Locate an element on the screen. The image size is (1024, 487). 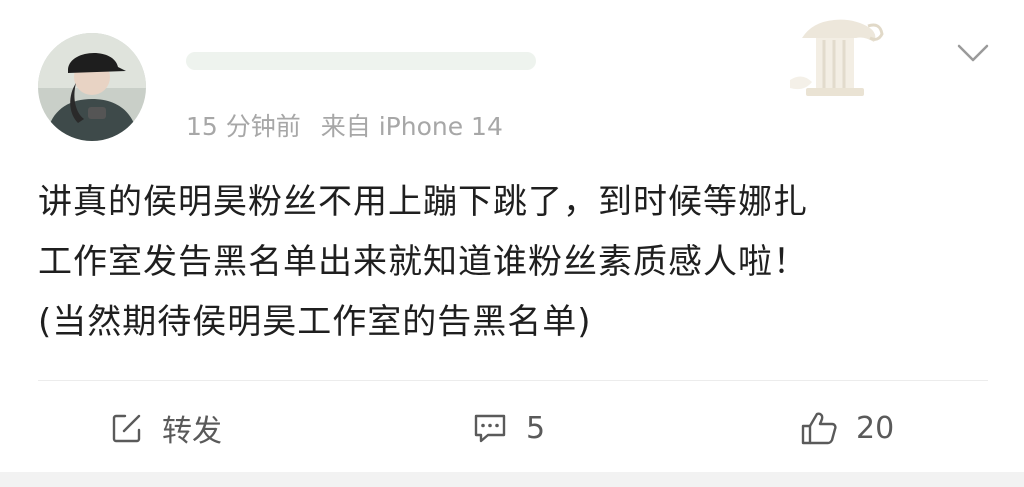
post-body-line: 工作室发告黑名单出来就知道谁粉丝素质感人啦！ is located at coordinates (423, 262).